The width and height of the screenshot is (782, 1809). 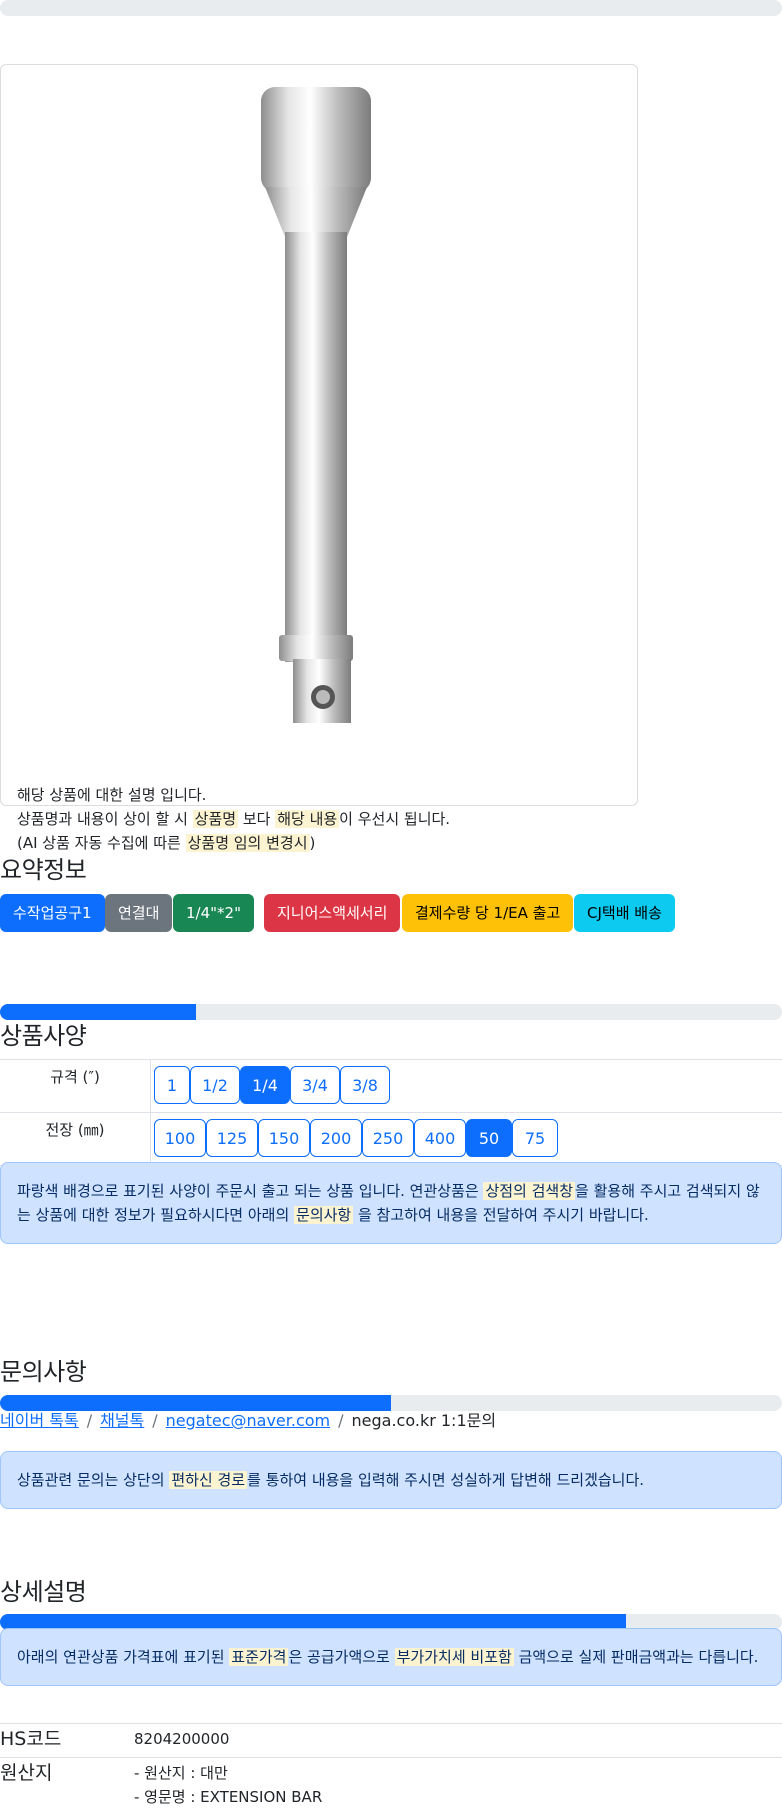 I want to click on summary-badge: 수작업공구1, so click(x=52, y=913).